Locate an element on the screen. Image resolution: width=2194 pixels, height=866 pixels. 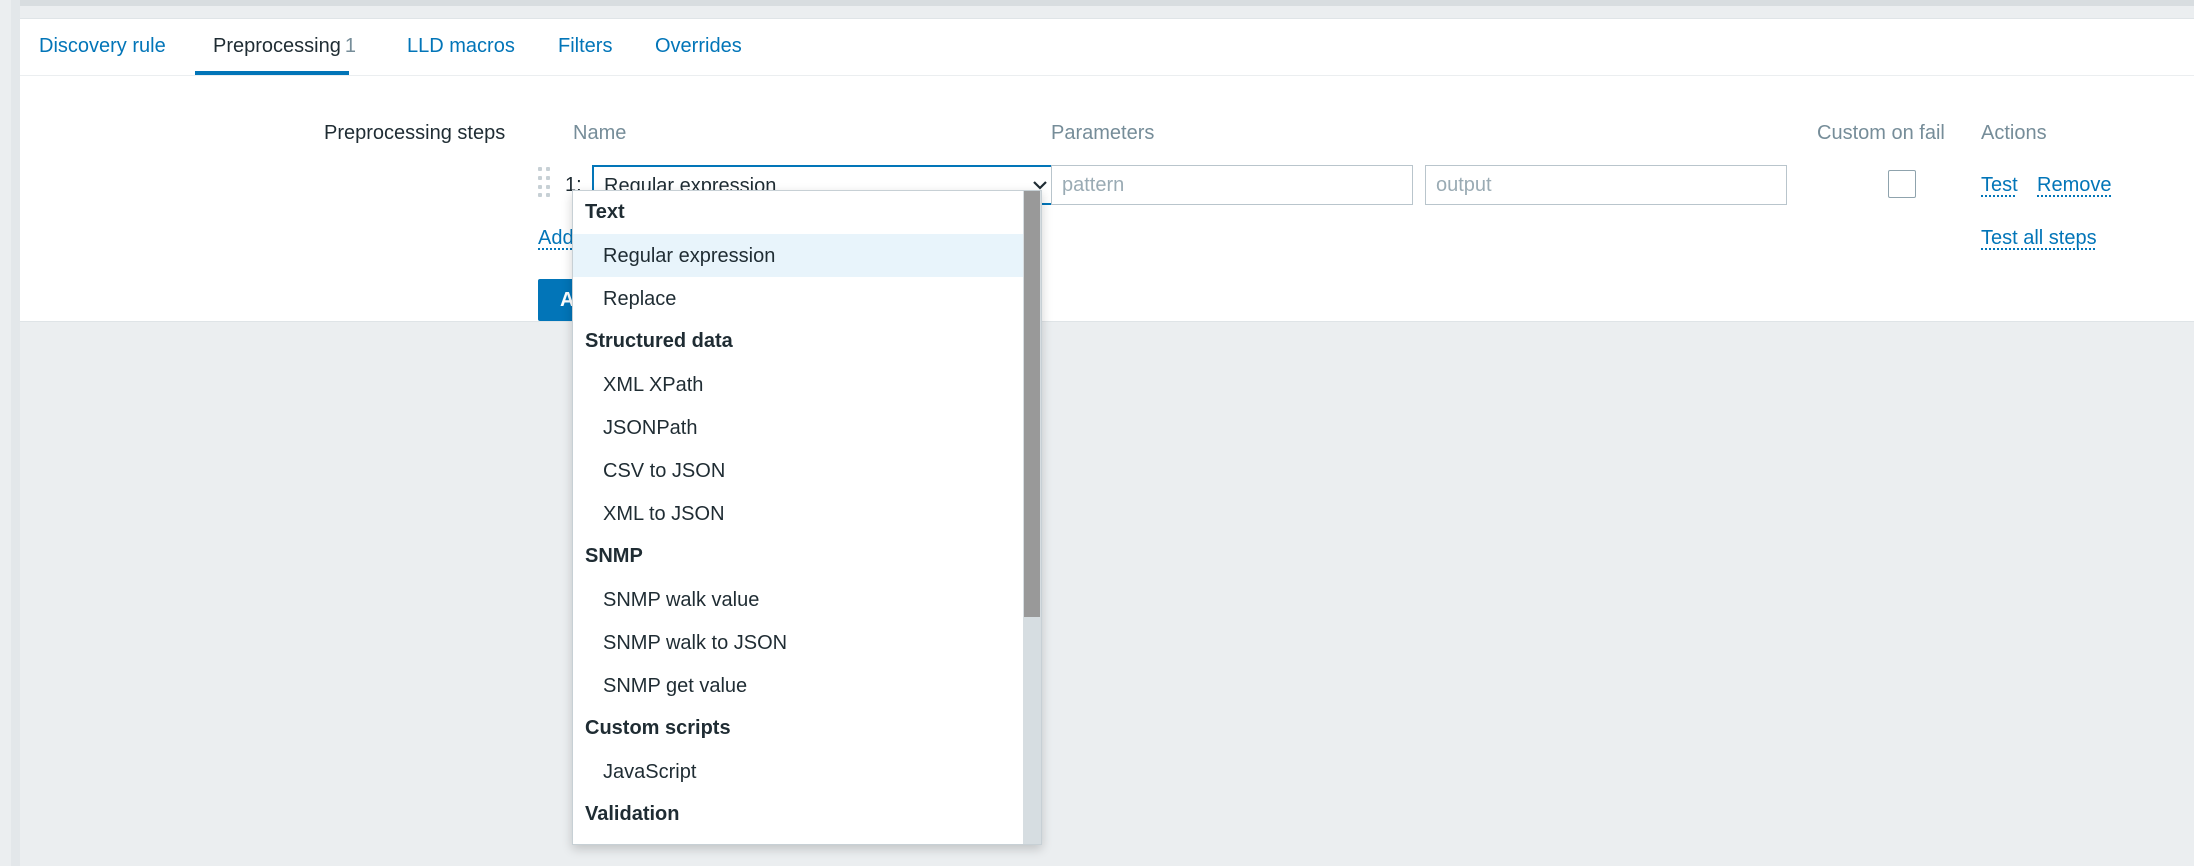
group-snmp: SNMP is located at coordinates (614, 556).